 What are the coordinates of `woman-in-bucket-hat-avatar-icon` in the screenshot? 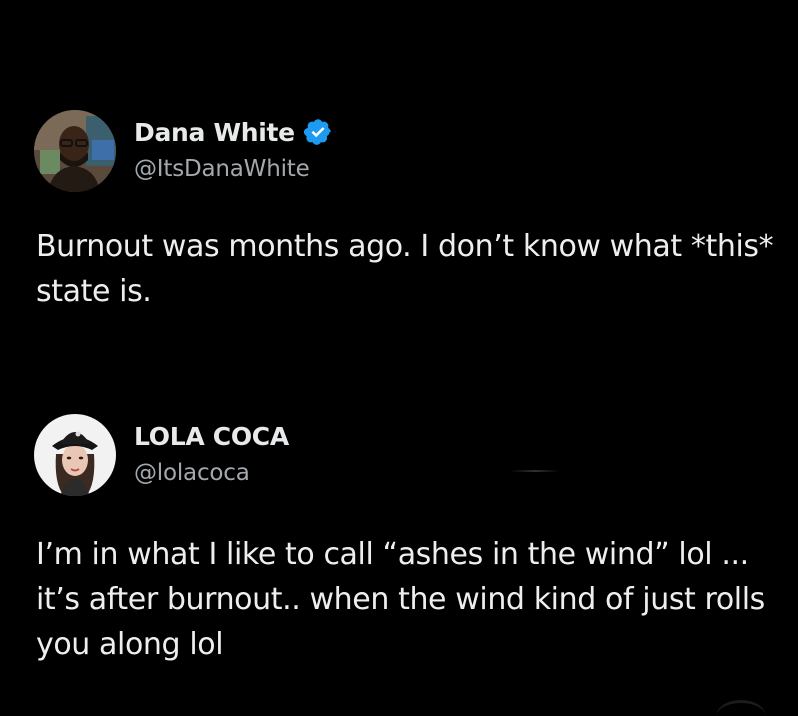 It's located at (75, 455).